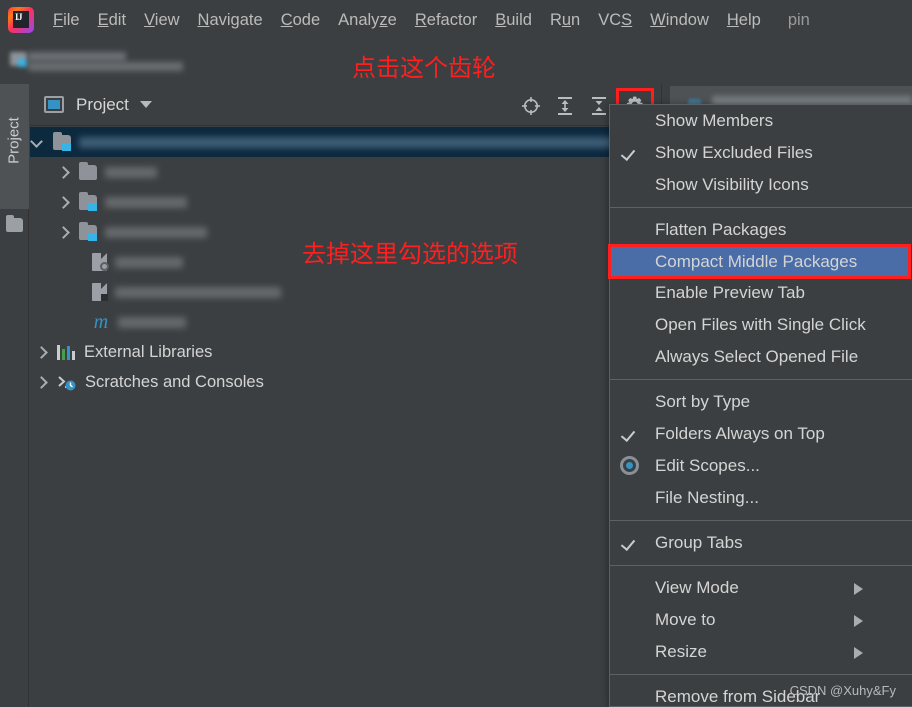 Image resolution: width=912 pixels, height=707 pixels. What do you see at coordinates (112, 20) in the screenshot?
I see `menubar-item-edit: Edit` at bounding box center [112, 20].